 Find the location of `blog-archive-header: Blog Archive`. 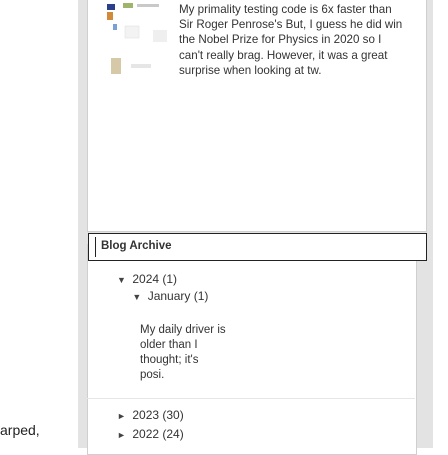

blog-archive-header: Blog Archive is located at coordinates (257, 247).